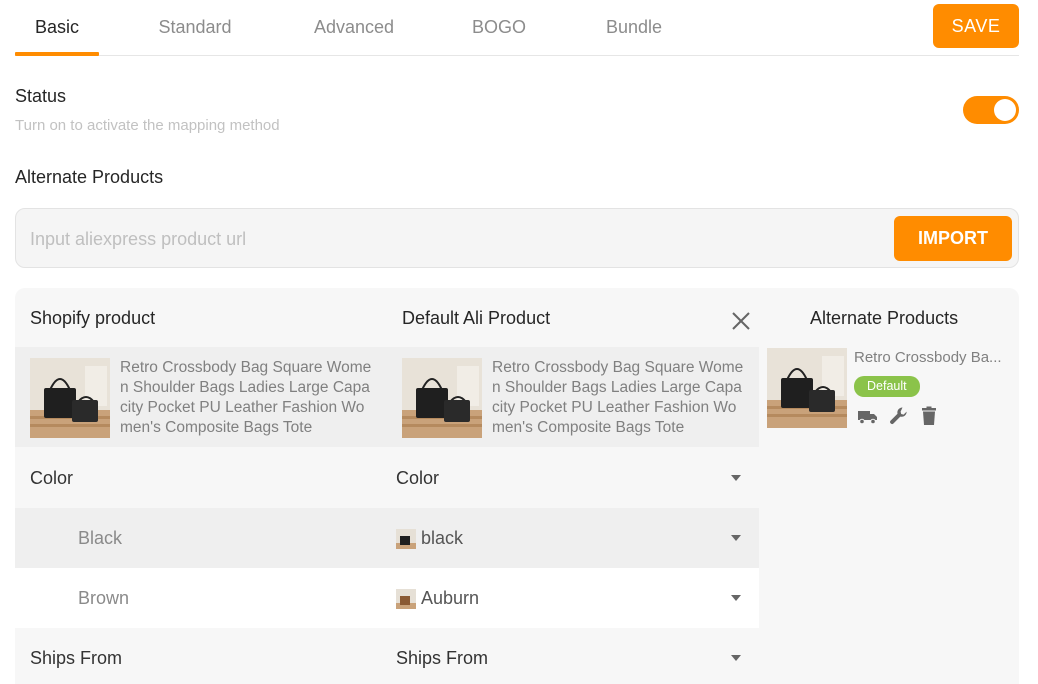 This screenshot has height=684, width=1038. Describe the element at coordinates (976, 26) in the screenshot. I see `save-button: SAVE` at that location.